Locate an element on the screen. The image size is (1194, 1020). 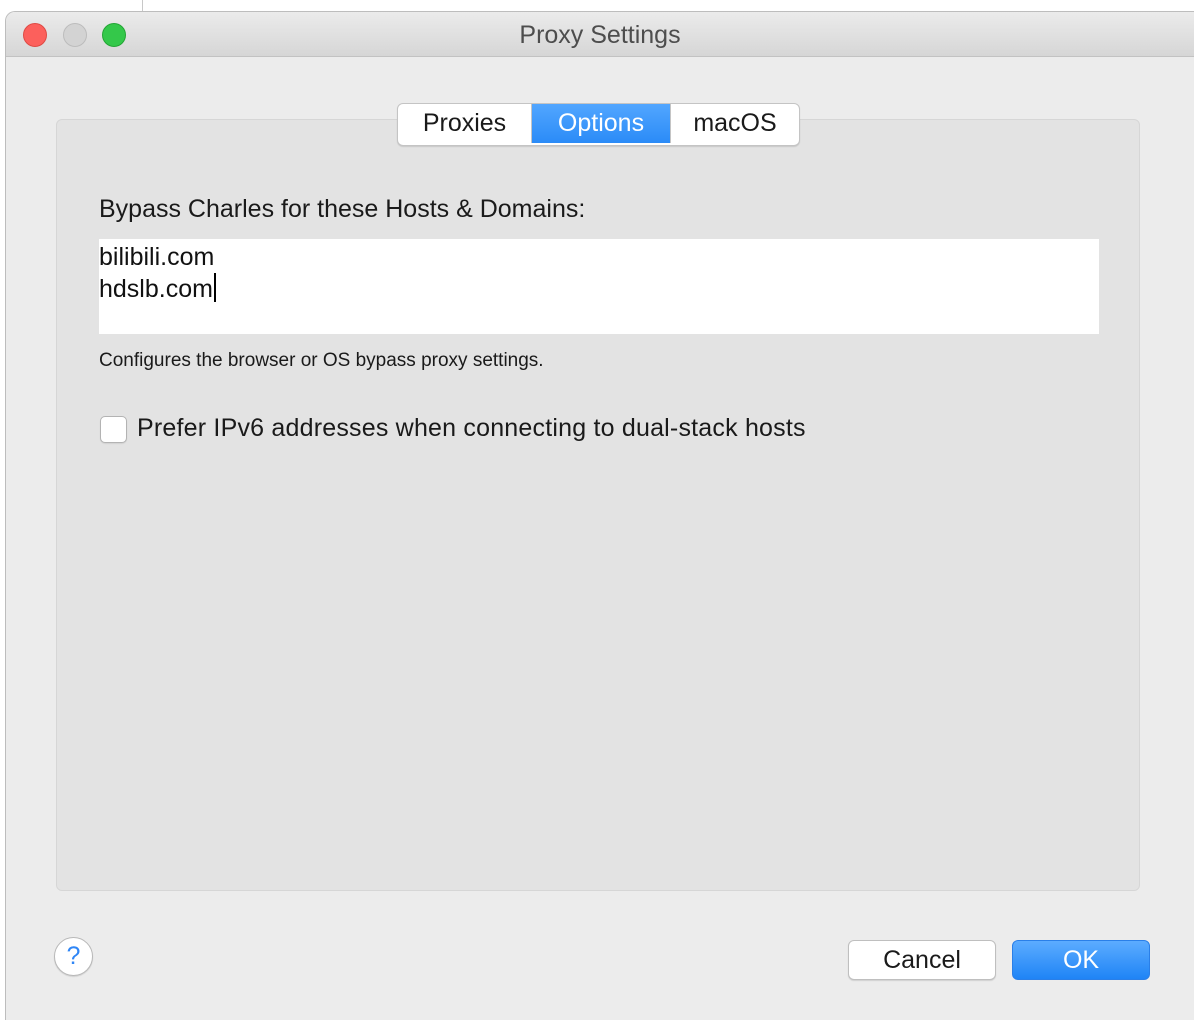
cancel-button: Cancel is located at coordinates (922, 960).